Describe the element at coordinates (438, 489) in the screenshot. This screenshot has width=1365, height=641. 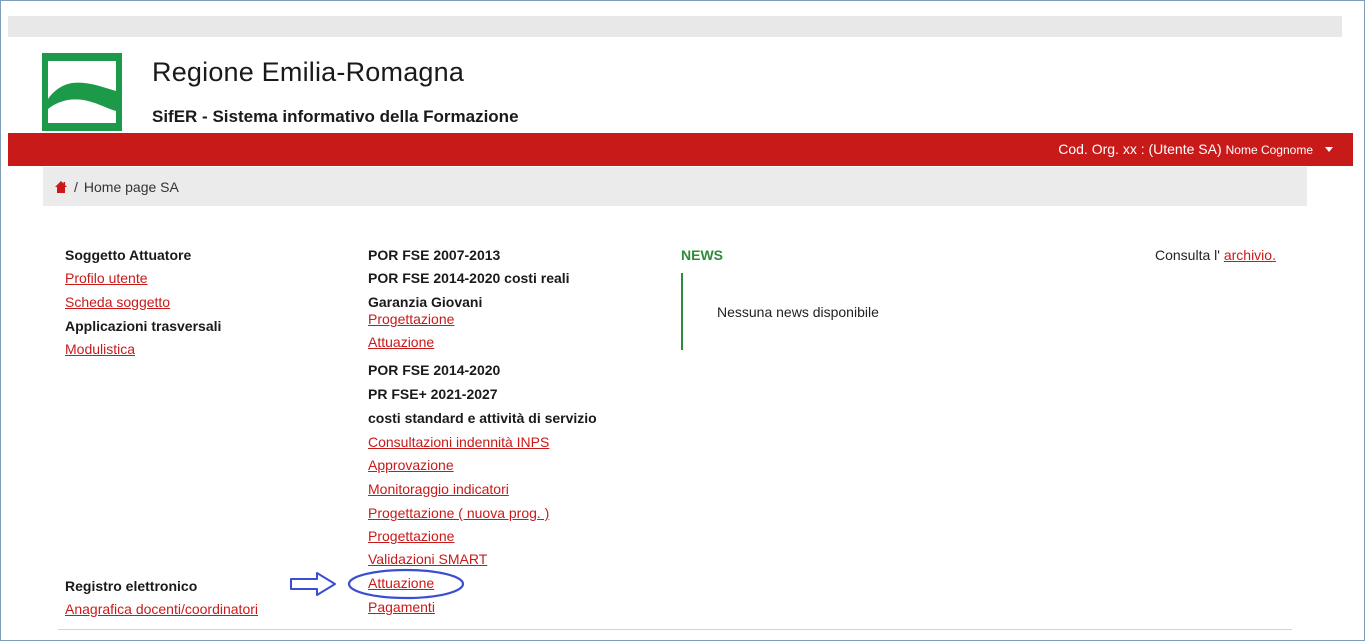
I see `link-monitoraggio-indicatori: Monitoraggio indicatori` at that location.